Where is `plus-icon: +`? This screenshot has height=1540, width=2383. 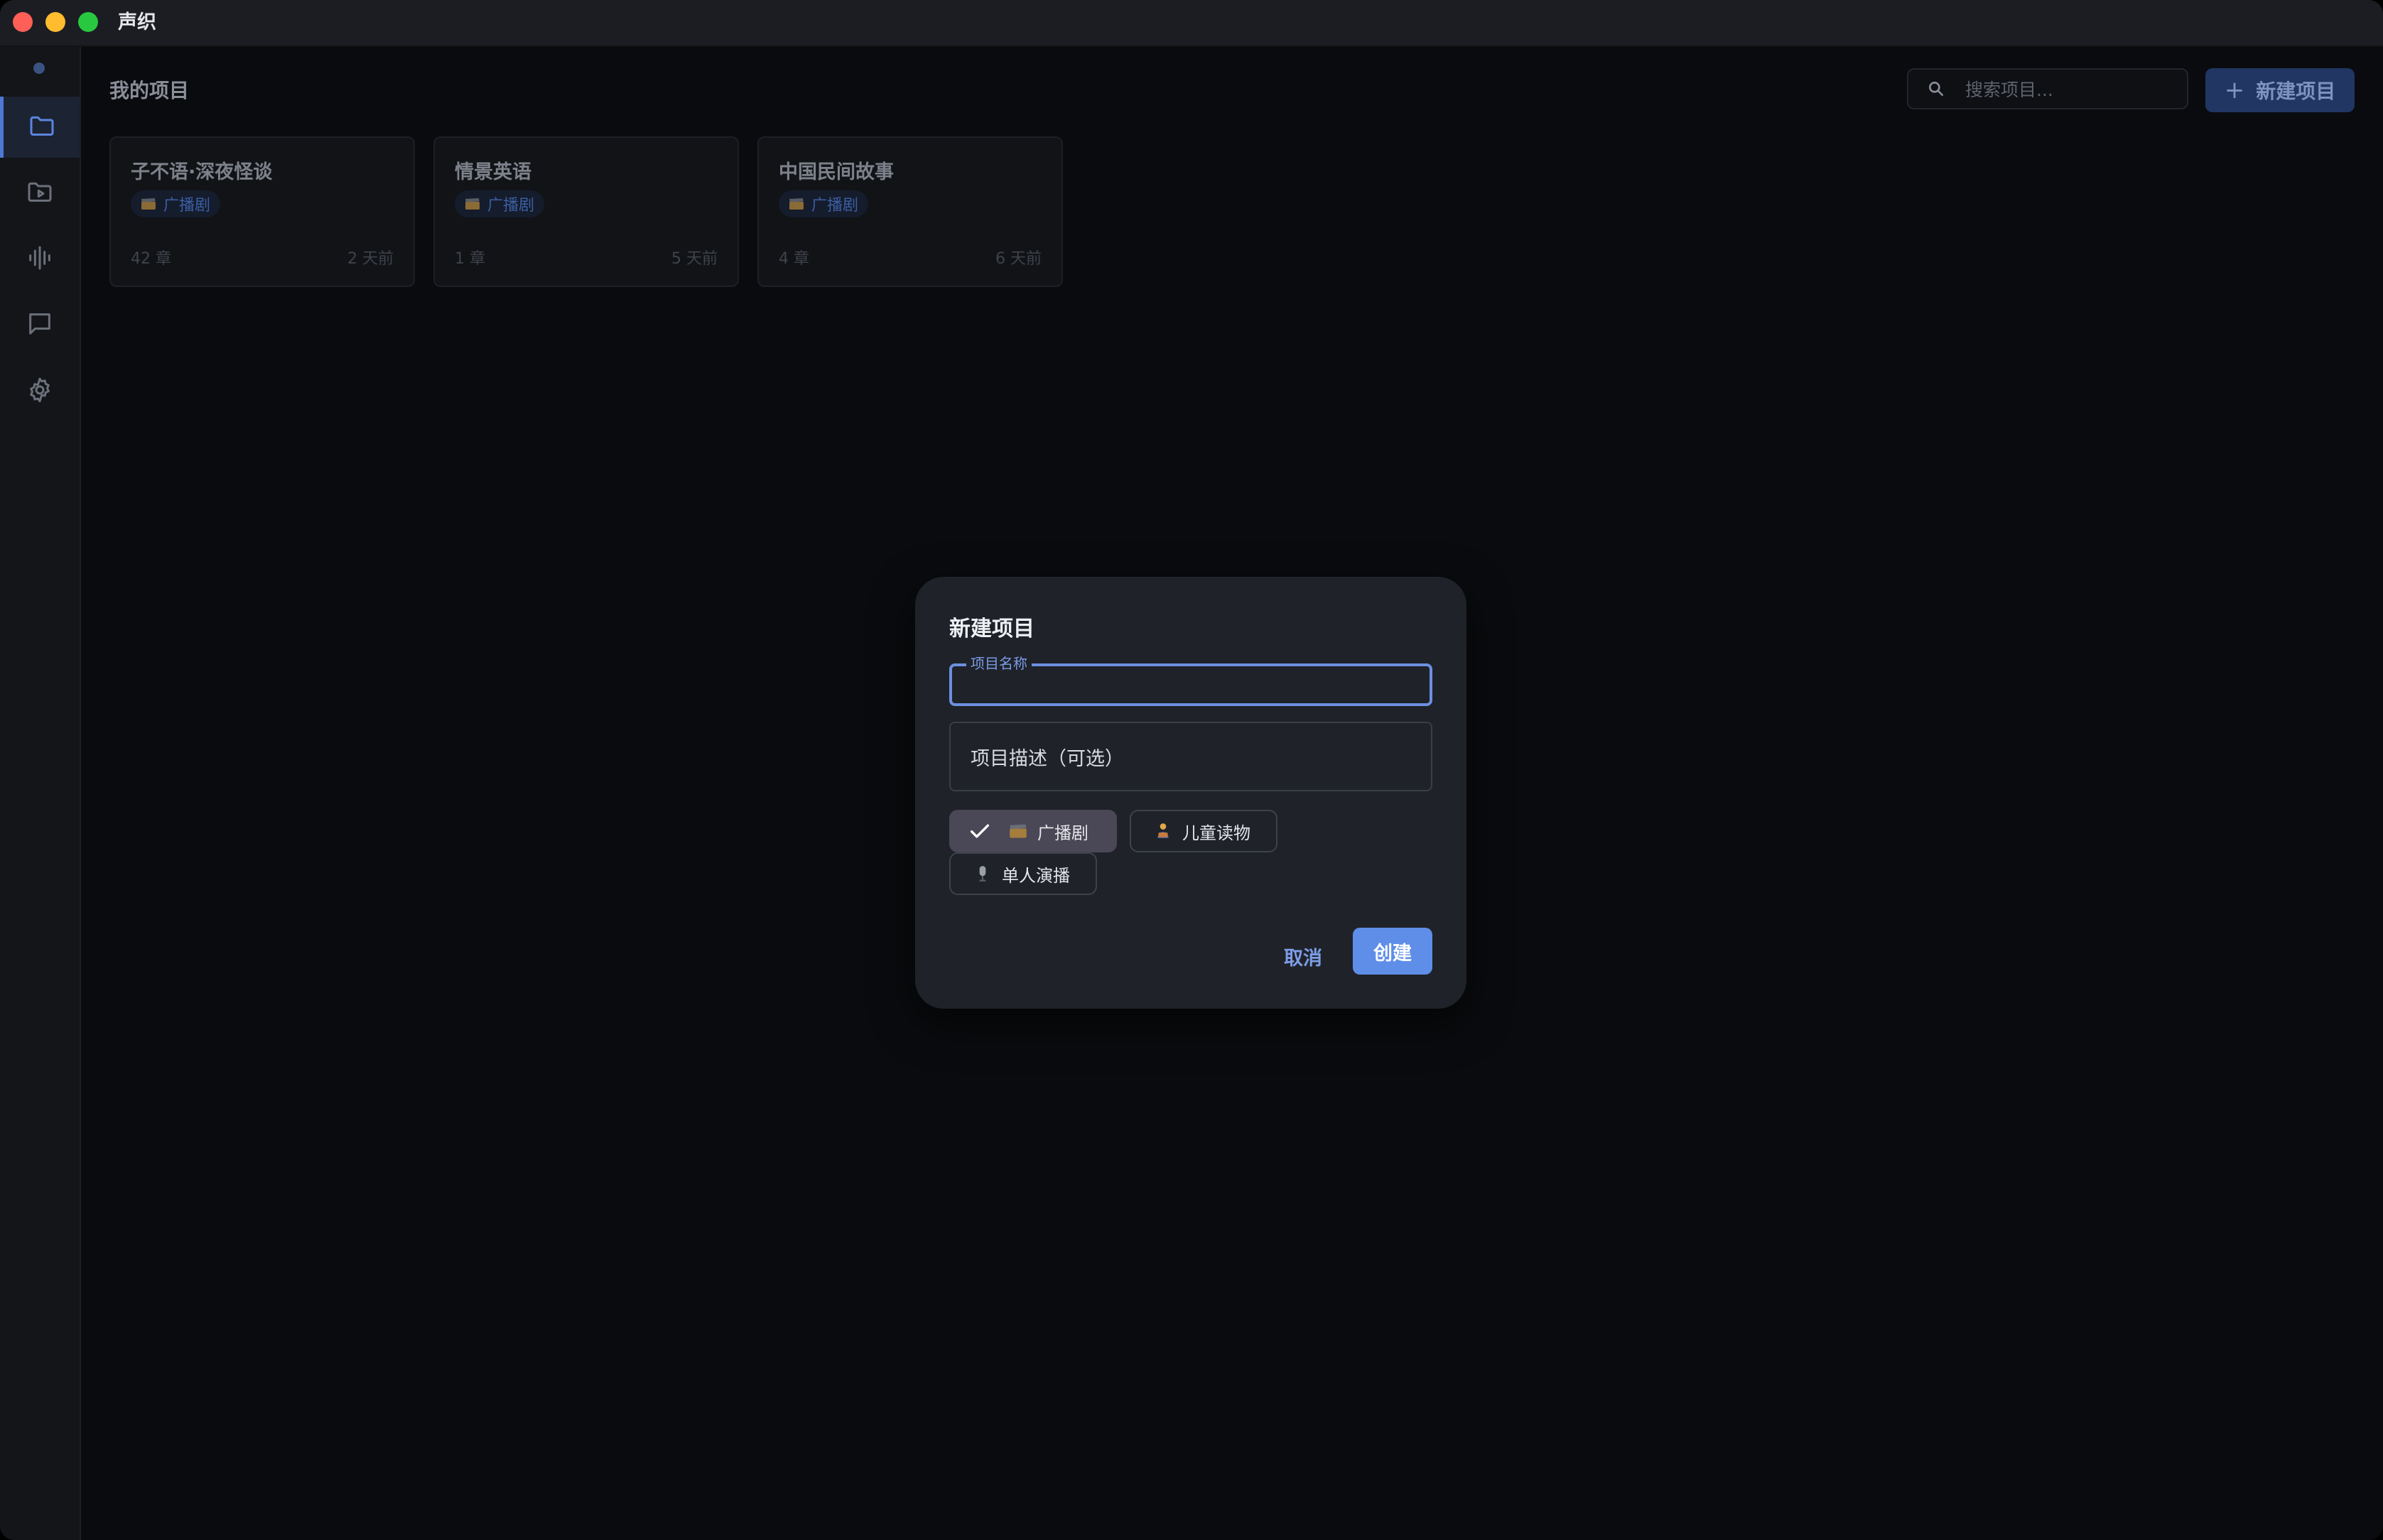 plus-icon: + is located at coordinates (2234, 90).